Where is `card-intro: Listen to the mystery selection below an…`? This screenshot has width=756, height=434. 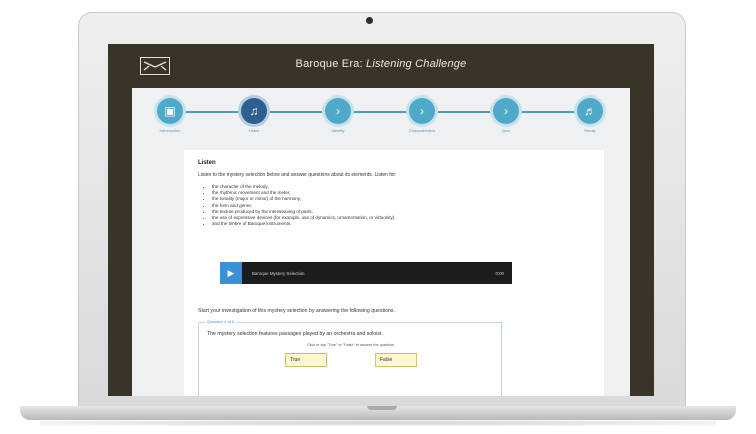 card-intro: Listen to the mystery selection below an… is located at coordinates (297, 175).